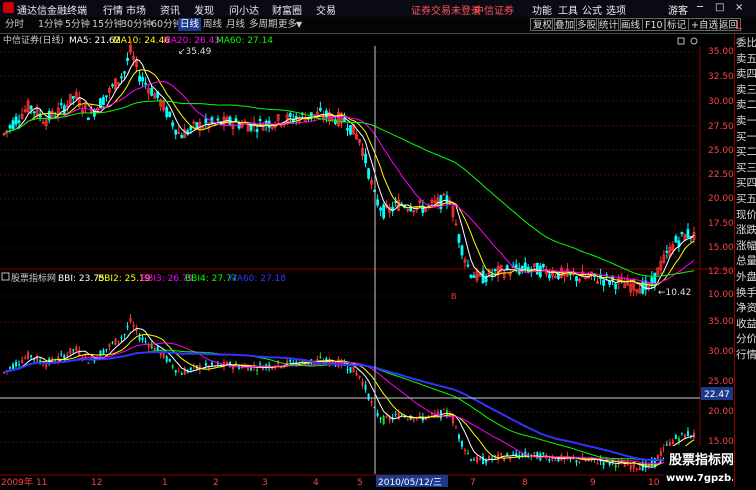 Image resolution: width=756 pixels, height=490 pixels. Describe the element at coordinates (701, 460) in the screenshot. I see `watermark-title: 股票指标网` at that location.